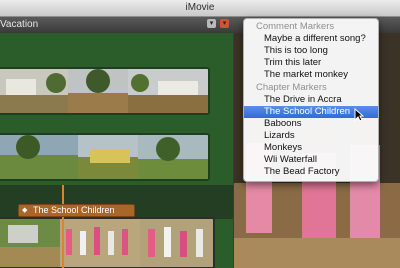  What do you see at coordinates (311, 148) in the screenshot?
I see `chapter-marker-item: Monkeys` at bounding box center [311, 148].